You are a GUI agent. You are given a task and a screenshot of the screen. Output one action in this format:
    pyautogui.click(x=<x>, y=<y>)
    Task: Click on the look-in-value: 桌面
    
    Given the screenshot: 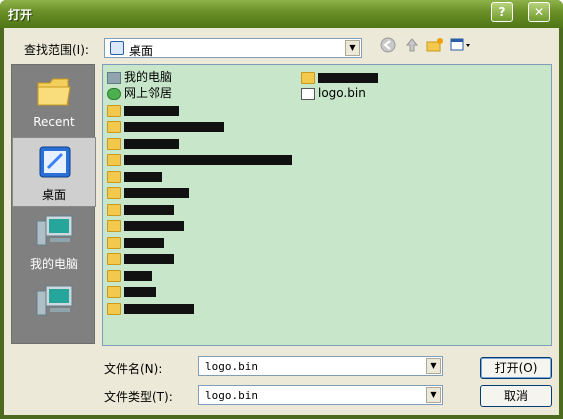 What is the action you would take?
    pyautogui.click(x=141, y=51)
    